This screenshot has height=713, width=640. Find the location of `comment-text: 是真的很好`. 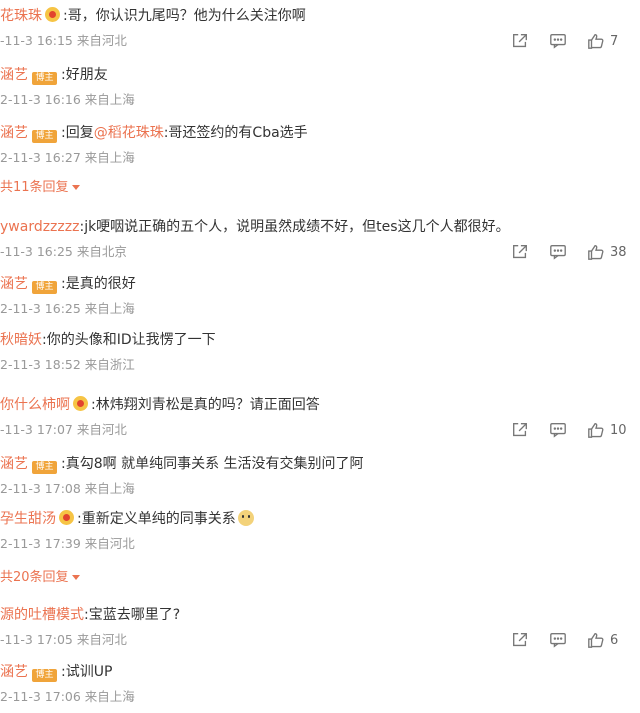

comment-text: 是真的很好 is located at coordinates (100, 284).